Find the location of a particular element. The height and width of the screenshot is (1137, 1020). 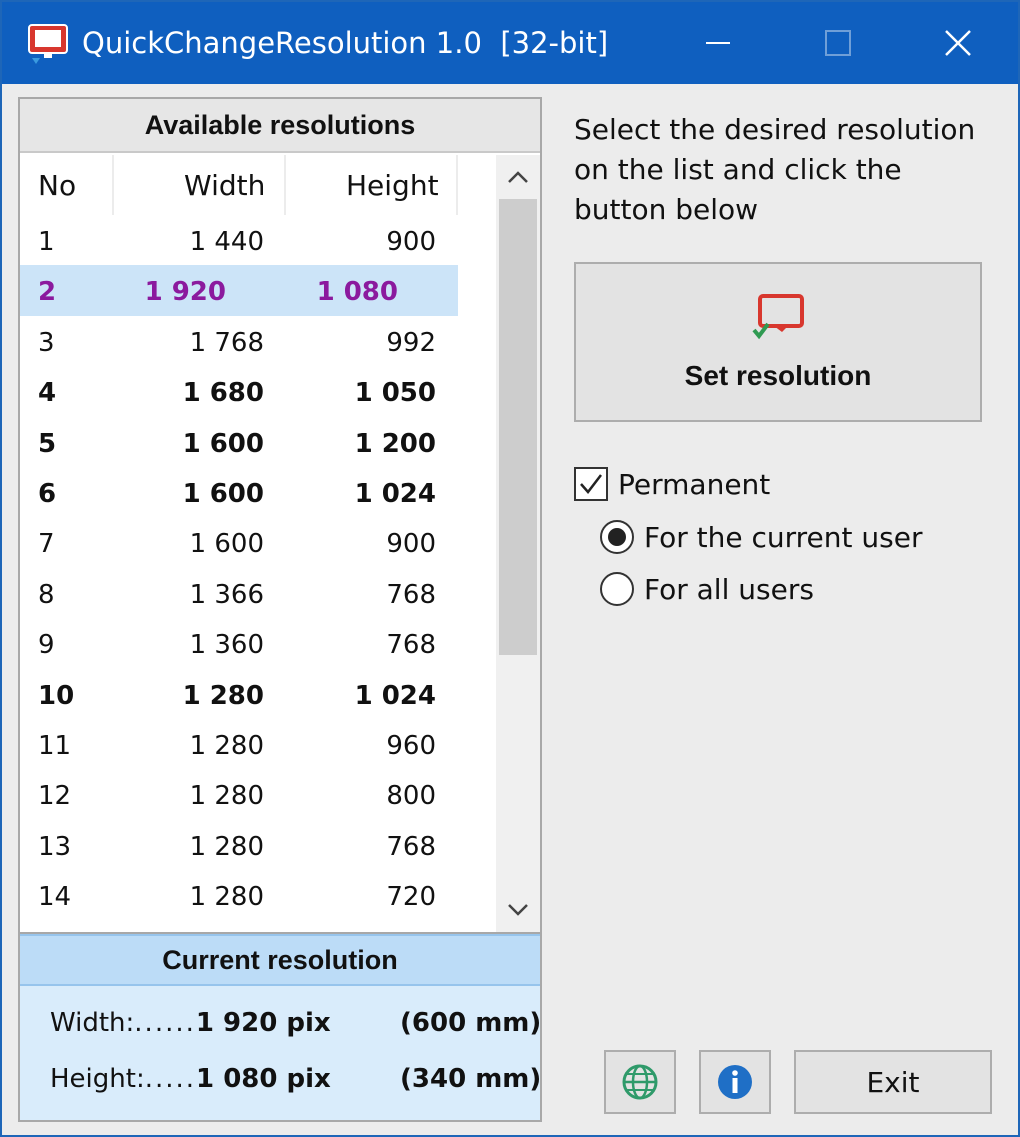

current-width: Width:......1 920 pix (600 mm) is located at coordinates (295, 1028).